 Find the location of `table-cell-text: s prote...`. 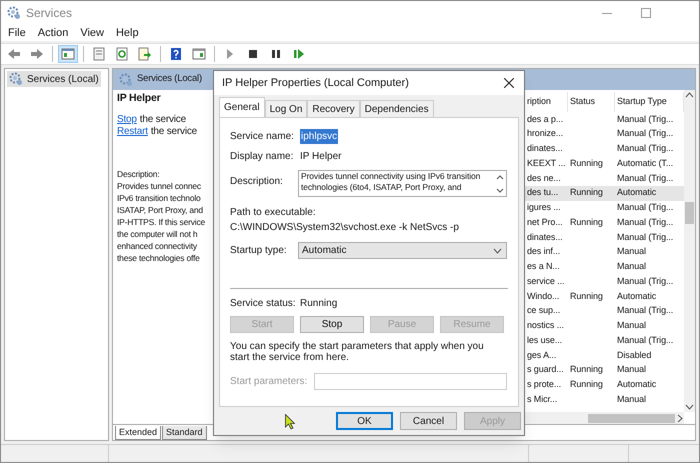

table-cell-text: s prote... is located at coordinates (544, 385).